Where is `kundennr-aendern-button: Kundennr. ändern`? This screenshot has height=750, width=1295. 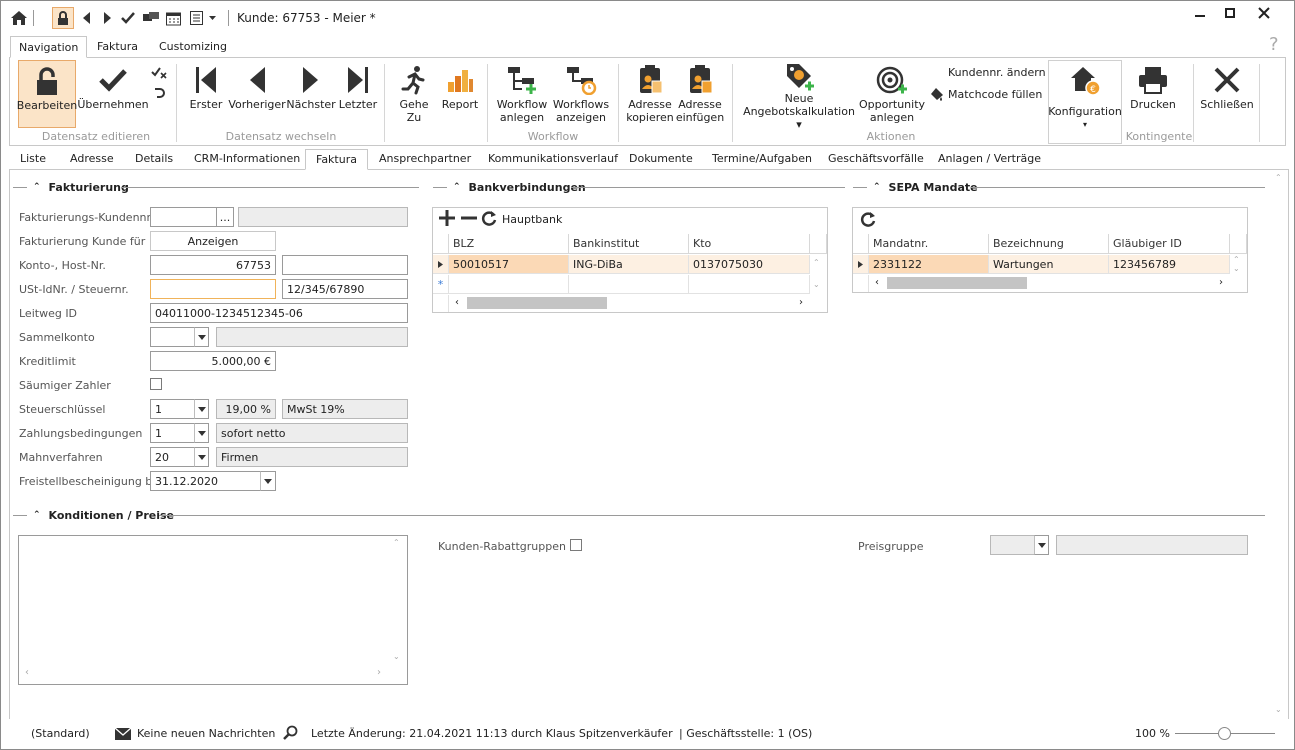
kundennr-aendern-button: Kundennr. ändern is located at coordinates (997, 72).